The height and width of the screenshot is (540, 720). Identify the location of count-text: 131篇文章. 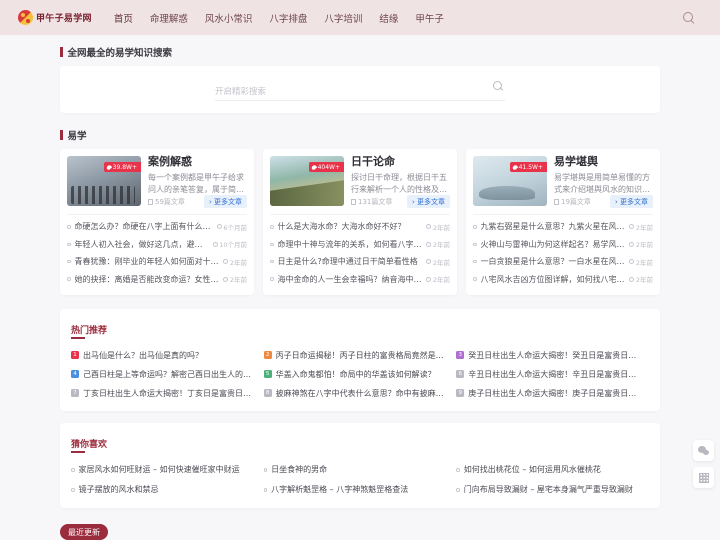
(375, 201).